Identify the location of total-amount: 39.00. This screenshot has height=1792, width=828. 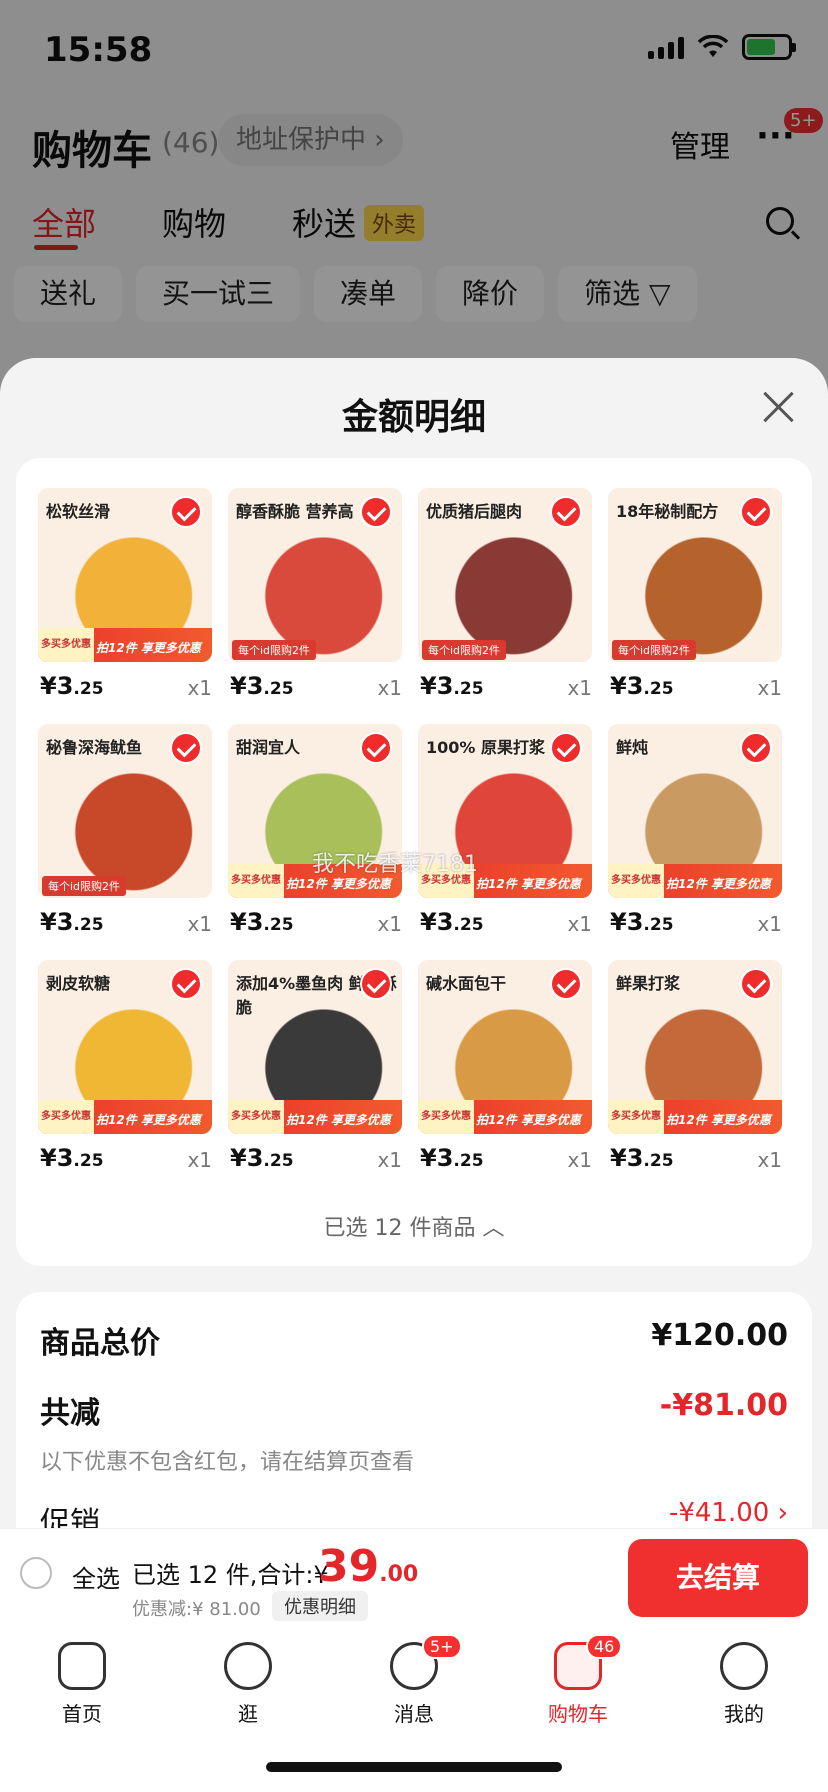
(368, 1566).